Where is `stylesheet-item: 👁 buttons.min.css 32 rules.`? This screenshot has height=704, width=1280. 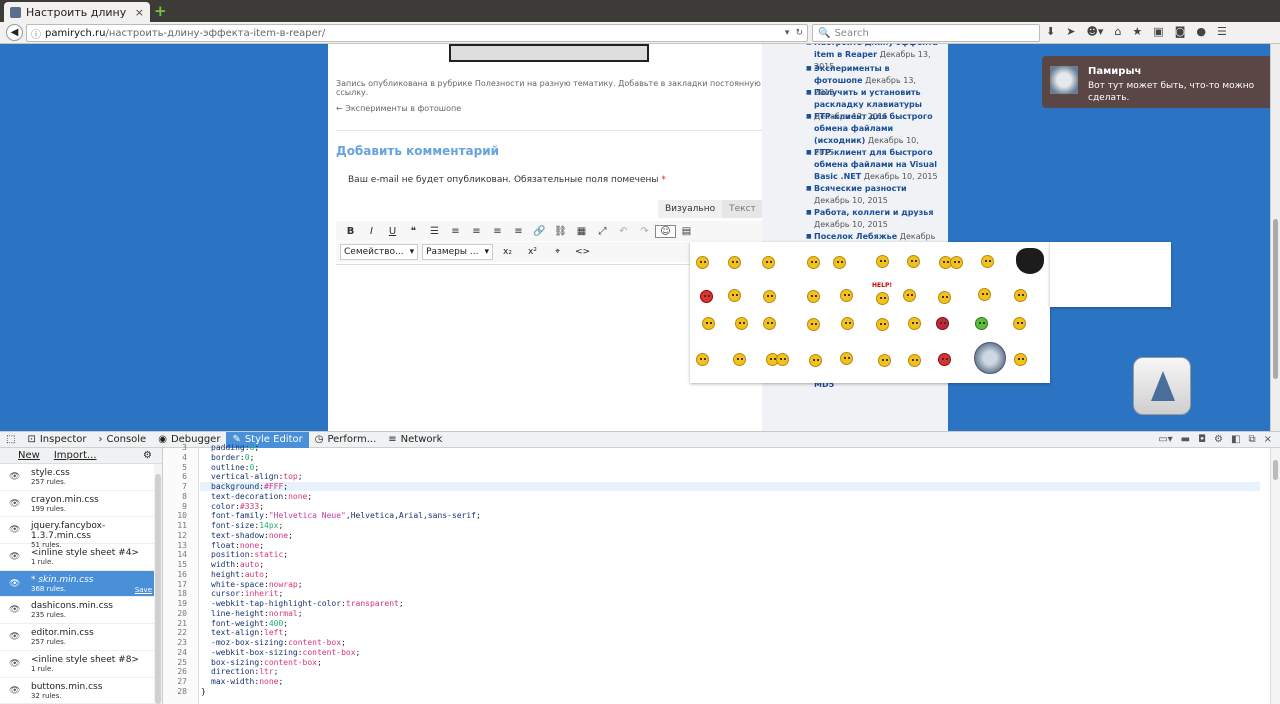
stylesheet-item: 👁 buttons.min.css 32 rules. is located at coordinates (81, 691).